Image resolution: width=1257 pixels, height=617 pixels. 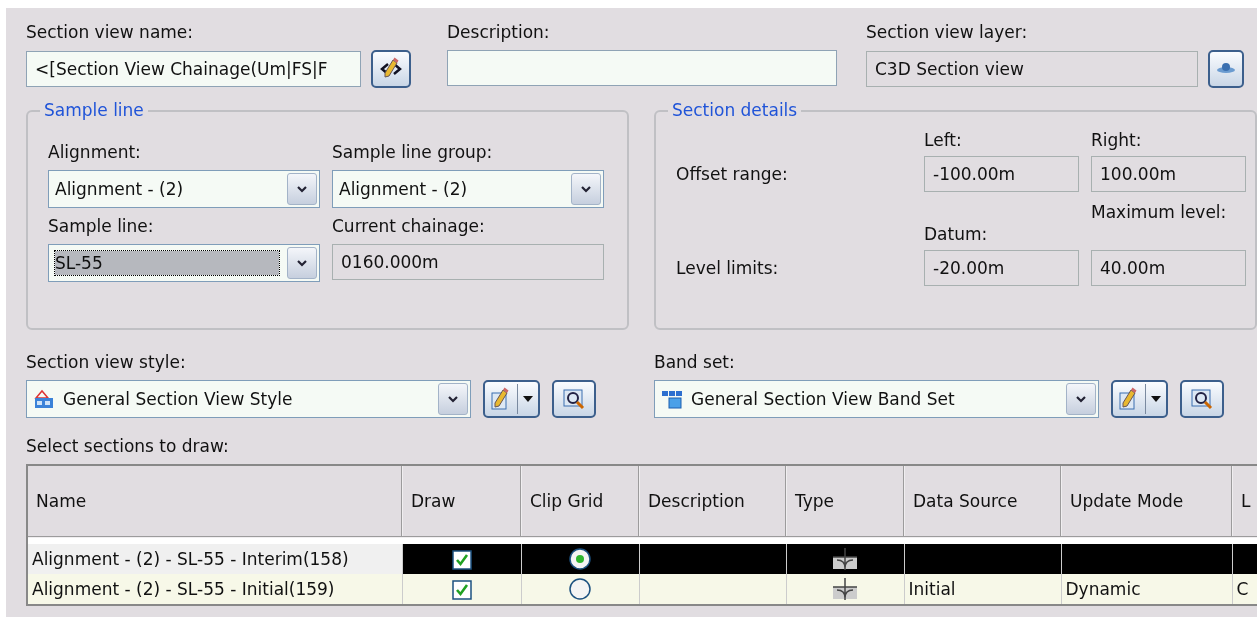 What do you see at coordinates (1146, 589) in the screenshot?
I see `table-cell: Dynamic` at bounding box center [1146, 589].